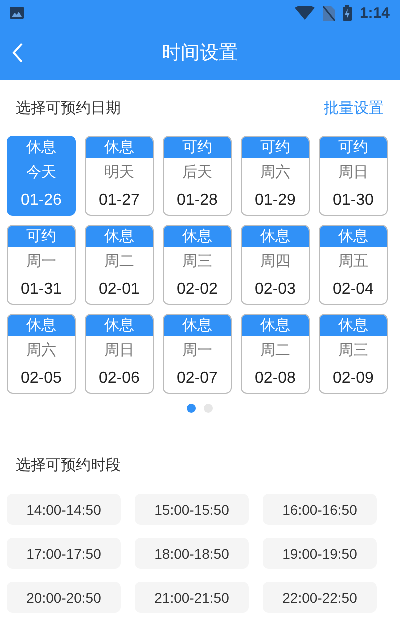  I want to click on date-card: 休息 周一 02-07, so click(197, 354).